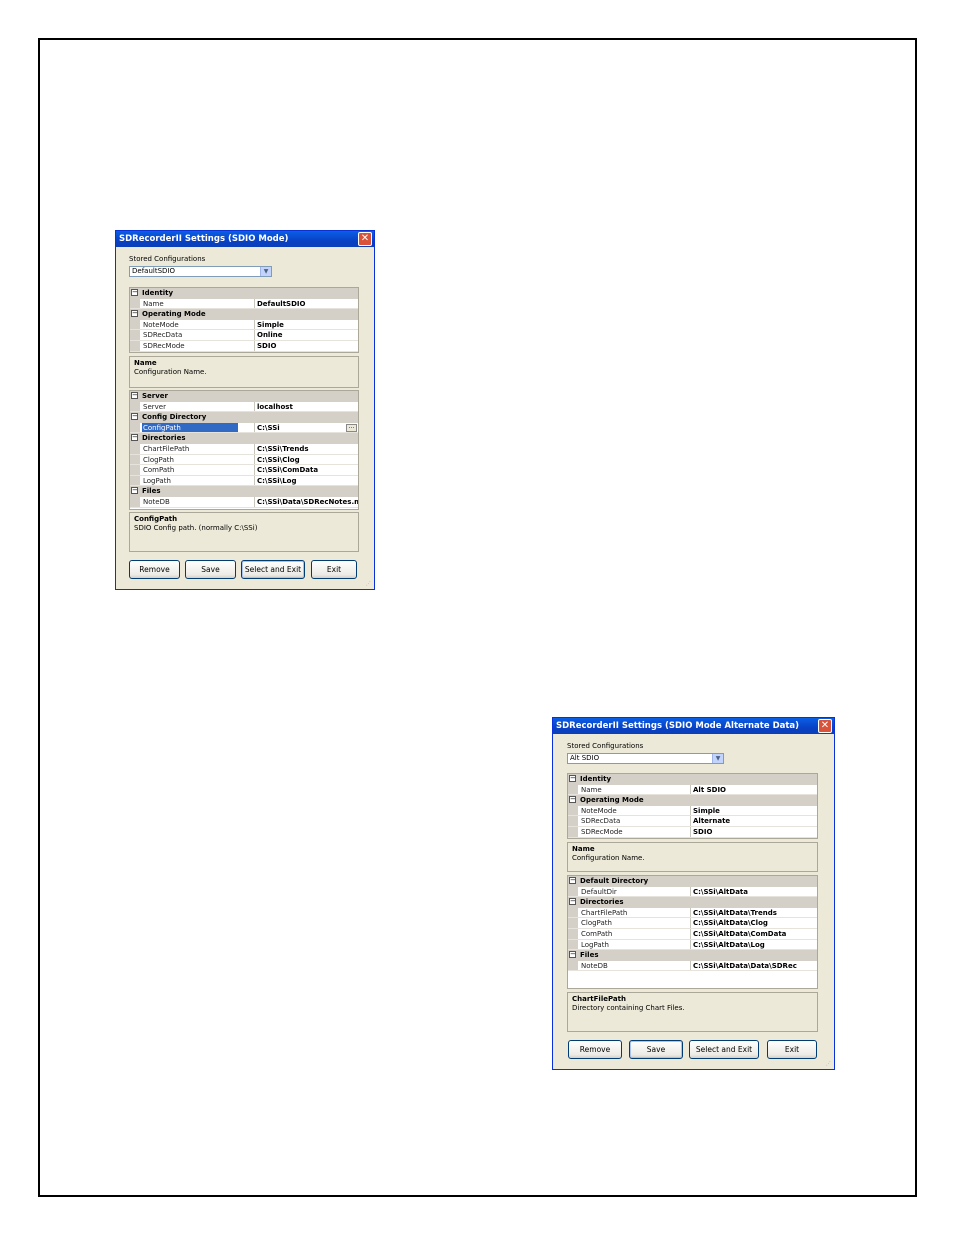 The height and width of the screenshot is (1235, 954). I want to click on property-value: C:\SSi\AltData\ComData, so click(753, 933).